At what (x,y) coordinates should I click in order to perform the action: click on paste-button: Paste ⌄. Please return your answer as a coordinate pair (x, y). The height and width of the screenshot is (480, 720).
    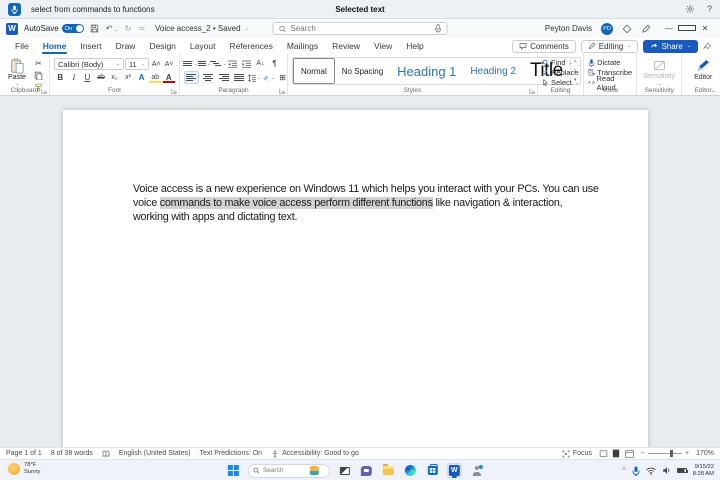
    Looking at the image, I should click on (17, 71).